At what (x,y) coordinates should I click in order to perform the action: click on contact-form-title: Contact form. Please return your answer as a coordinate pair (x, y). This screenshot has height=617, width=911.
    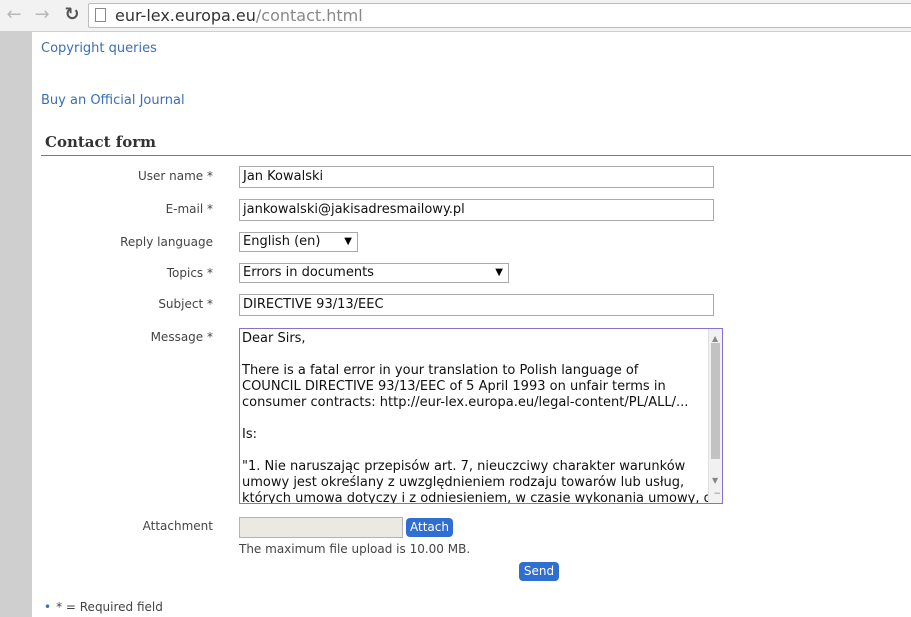
    Looking at the image, I should click on (101, 142).